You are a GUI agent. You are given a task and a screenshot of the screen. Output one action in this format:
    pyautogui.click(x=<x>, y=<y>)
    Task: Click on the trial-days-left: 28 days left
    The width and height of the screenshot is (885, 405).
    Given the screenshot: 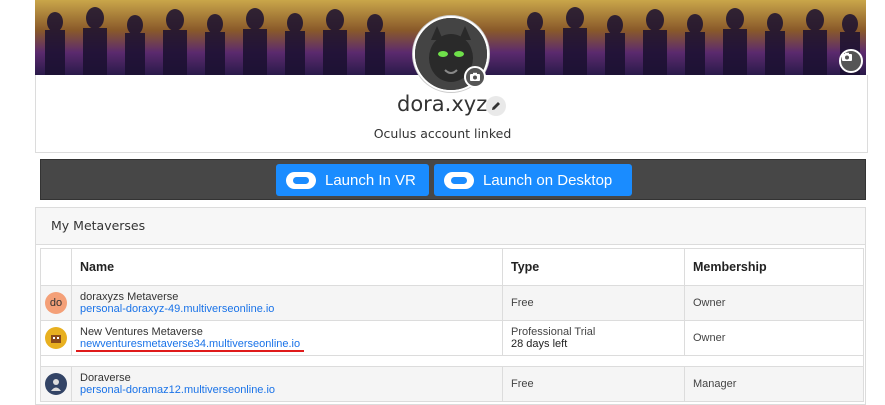 What is the action you would take?
    pyautogui.click(x=539, y=344)
    